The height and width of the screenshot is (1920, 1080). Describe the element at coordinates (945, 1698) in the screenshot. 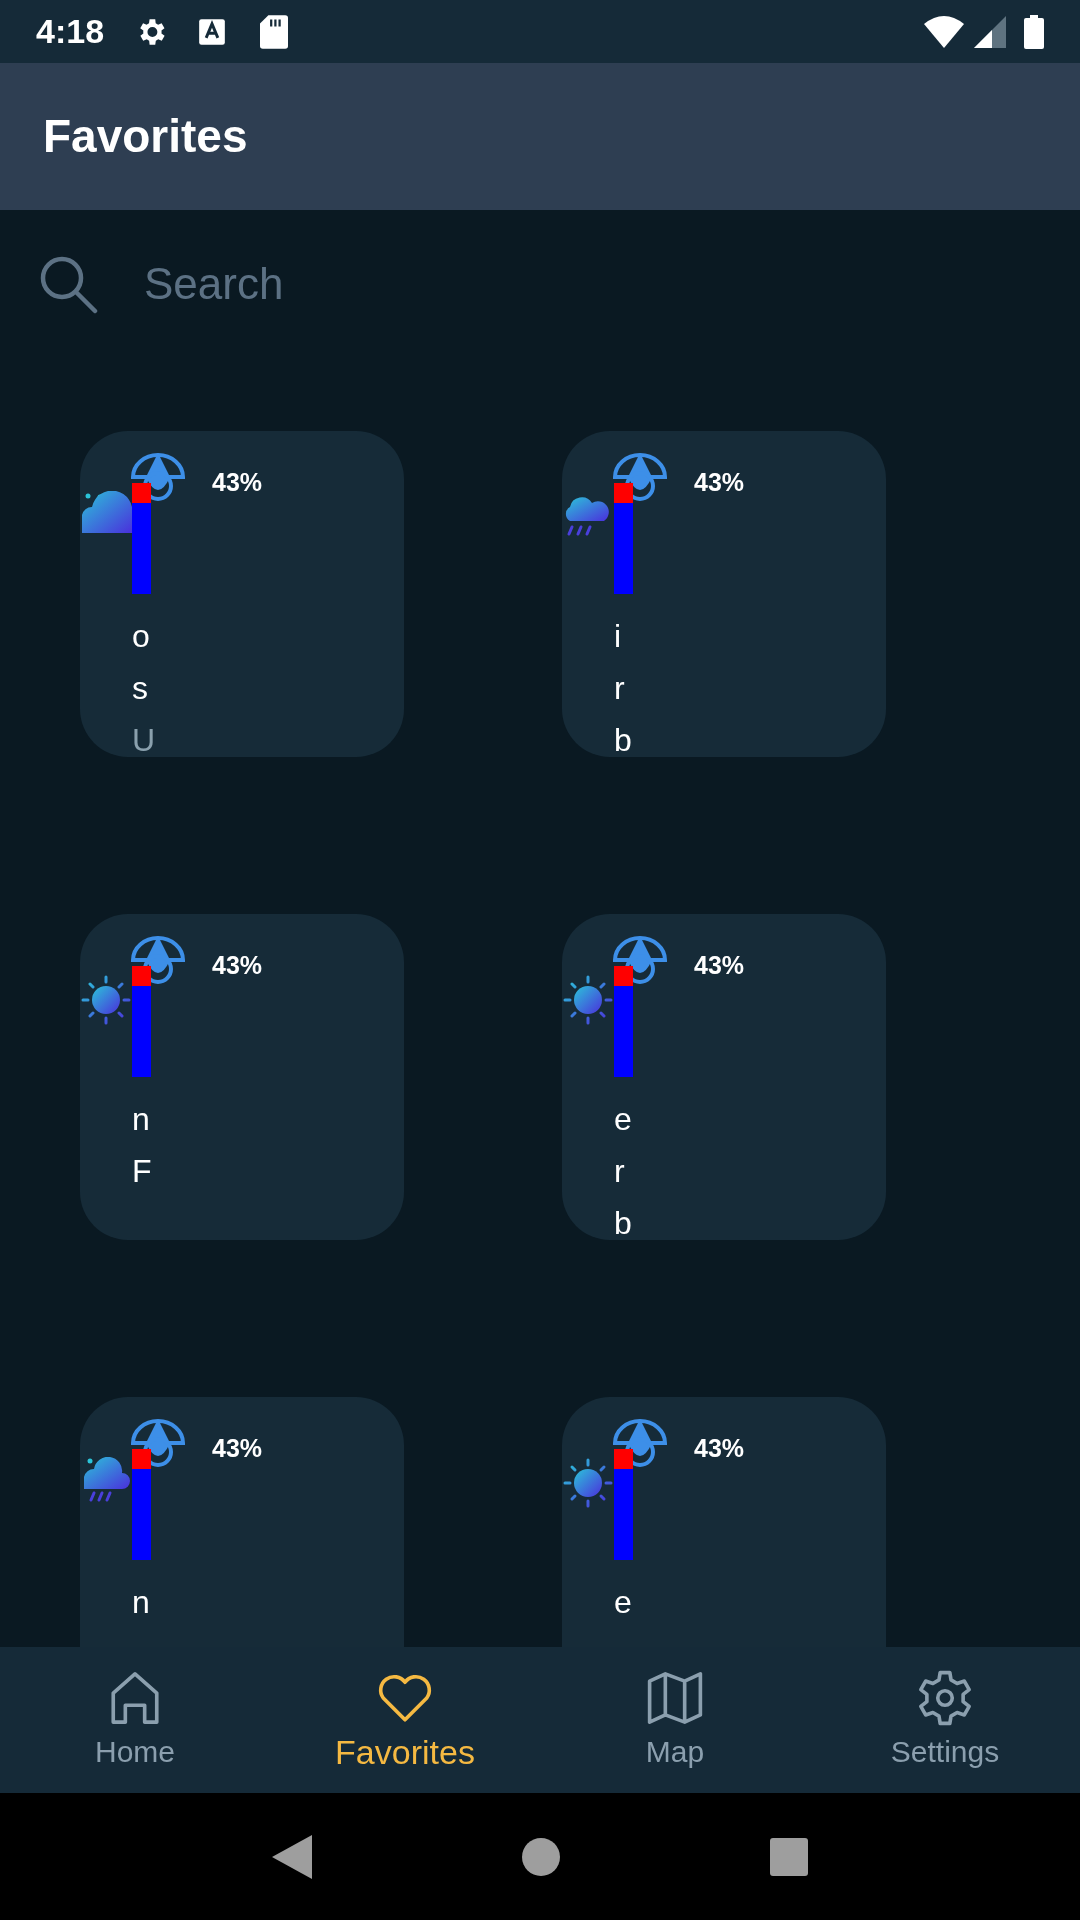

I see `settings-icon` at that location.